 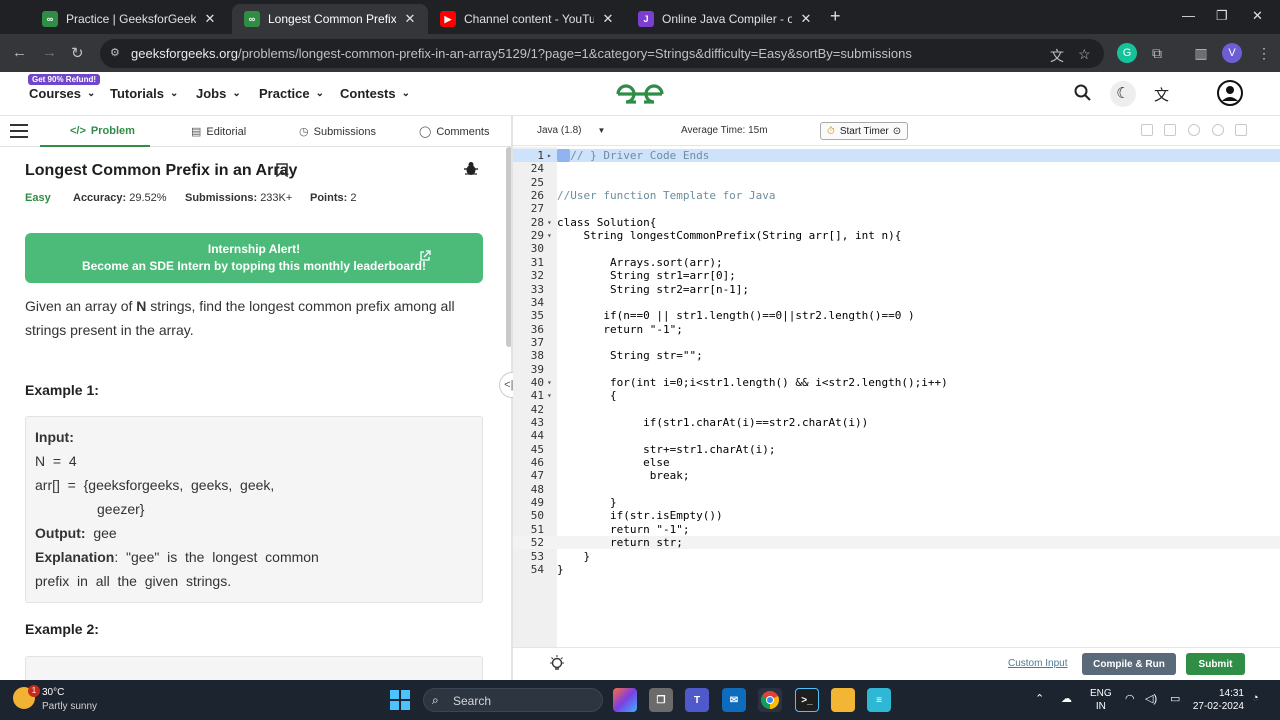 What do you see at coordinates (1218, 130) in the screenshot?
I see `refresh-icon` at bounding box center [1218, 130].